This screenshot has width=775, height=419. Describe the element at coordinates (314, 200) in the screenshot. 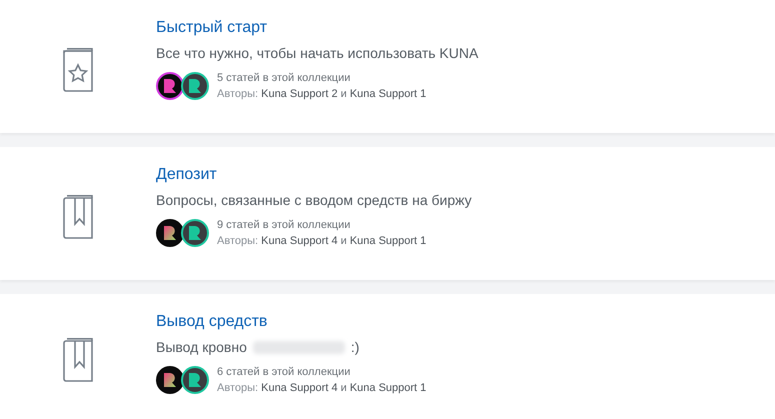

I see `collection-description: Вопросы, связанные с вводом средств на биржу` at that location.